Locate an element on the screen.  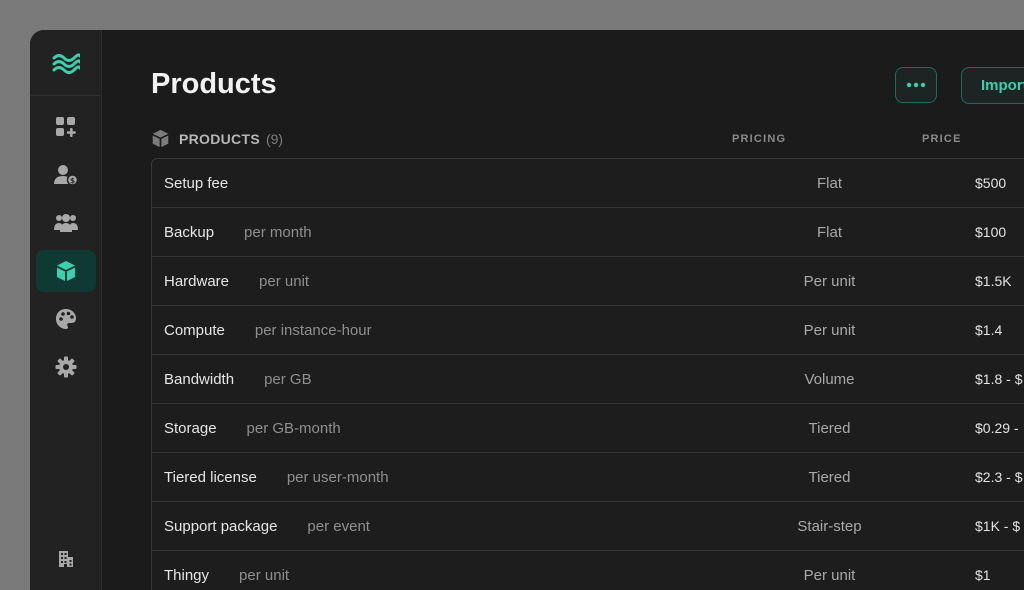
product-unit: per GB-month is located at coordinates (293, 428).